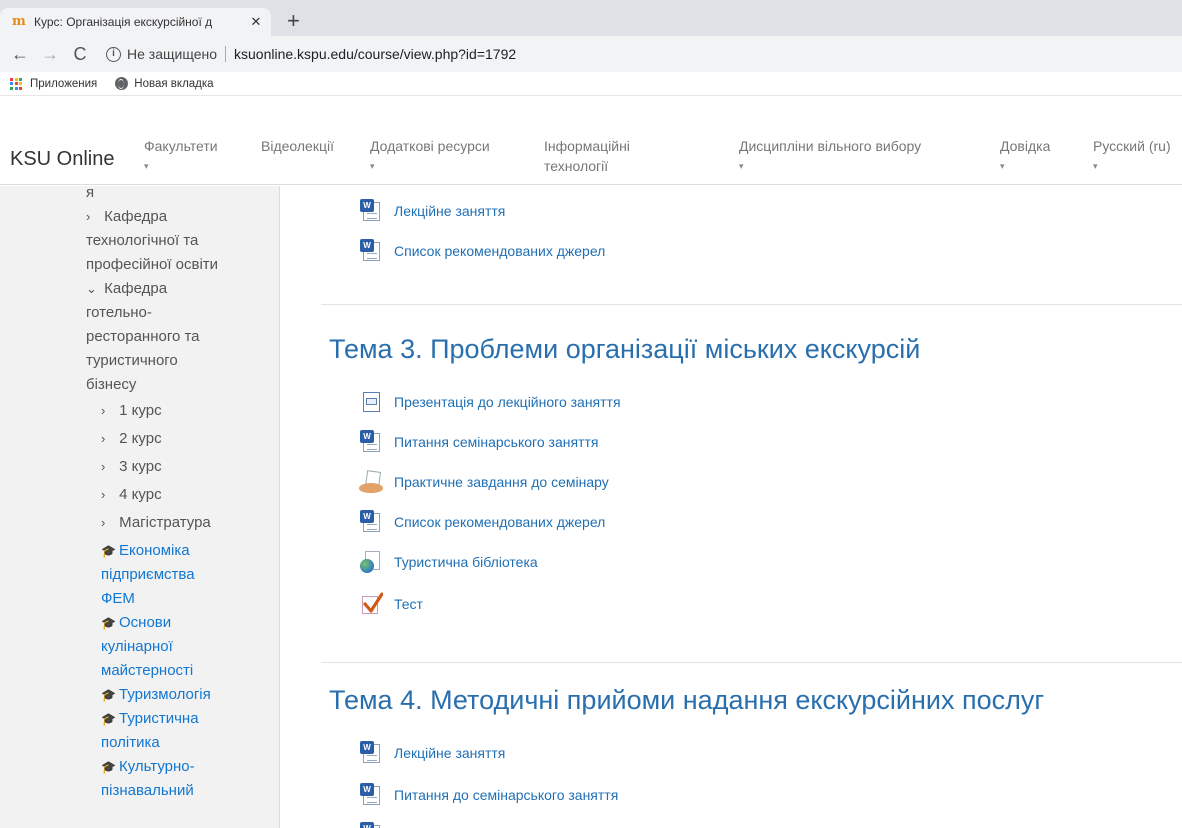 The image size is (1182, 828). Describe the element at coordinates (131, 411) in the screenshot. I see `sidebar-item-course-1: › 1 курс` at that location.